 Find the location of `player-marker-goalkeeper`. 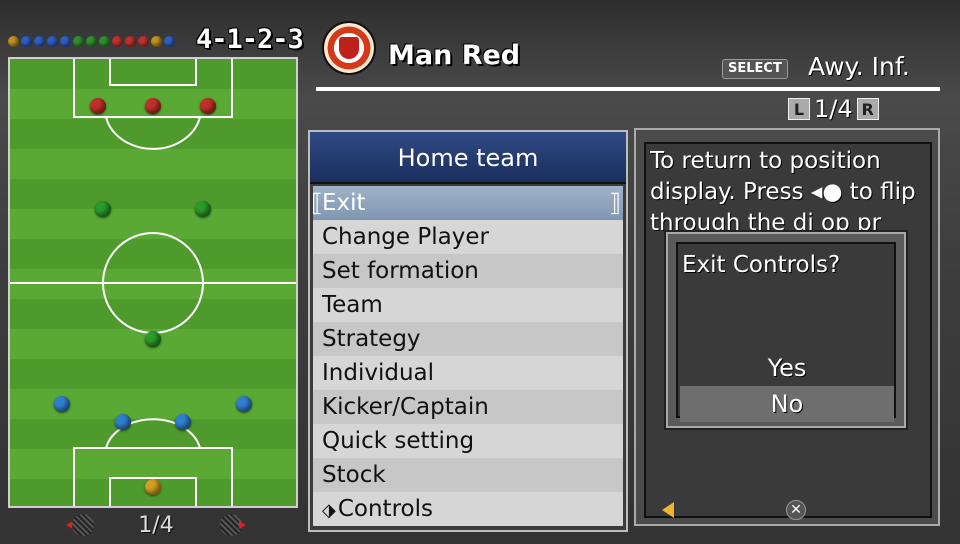

player-marker-goalkeeper is located at coordinates (153, 487).